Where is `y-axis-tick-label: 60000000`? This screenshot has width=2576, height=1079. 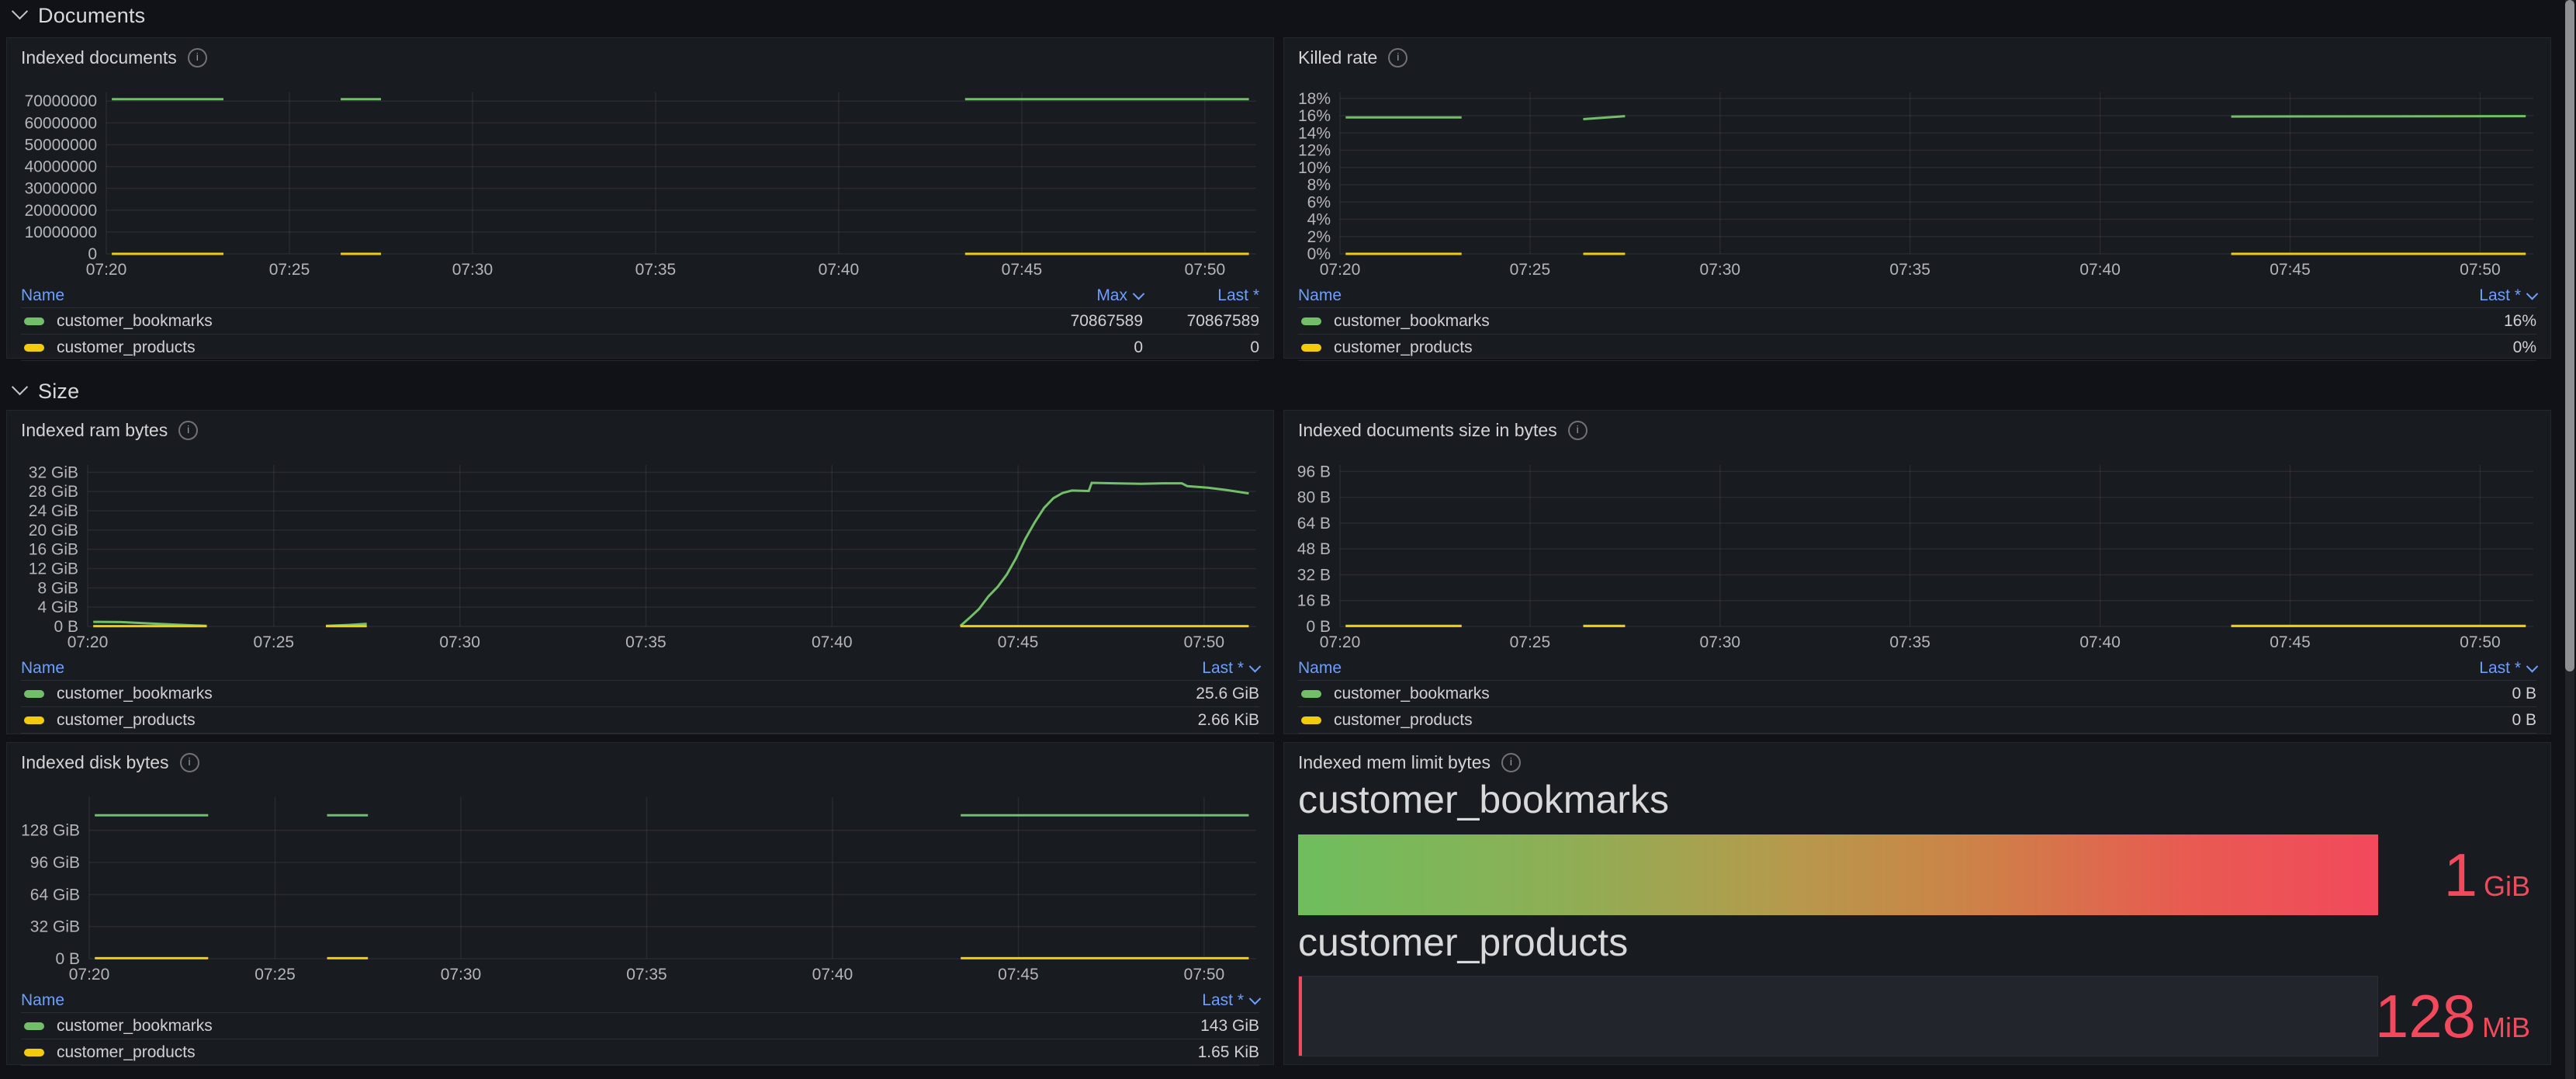 y-axis-tick-label: 60000000 is located at coordinates (61, 123).